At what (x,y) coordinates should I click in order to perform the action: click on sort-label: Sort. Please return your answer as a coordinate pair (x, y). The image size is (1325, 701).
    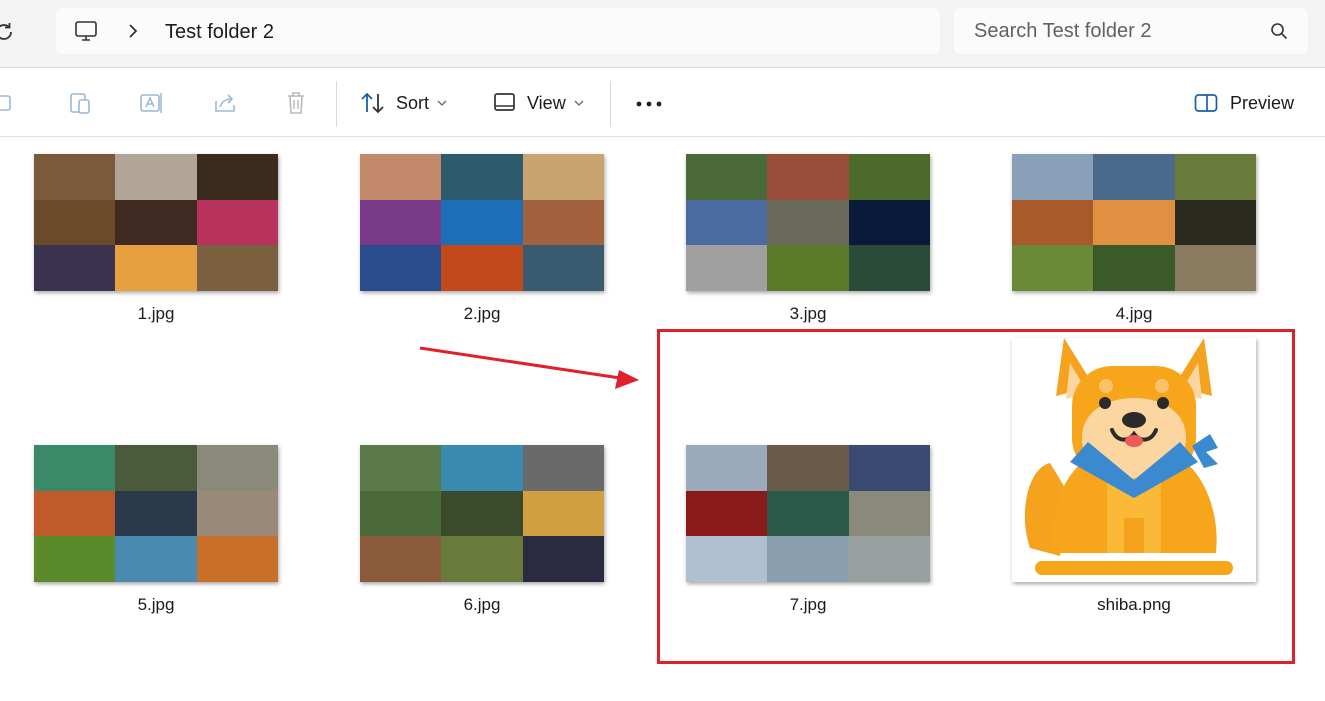
    Looking at the image, I should click on (413, 102).